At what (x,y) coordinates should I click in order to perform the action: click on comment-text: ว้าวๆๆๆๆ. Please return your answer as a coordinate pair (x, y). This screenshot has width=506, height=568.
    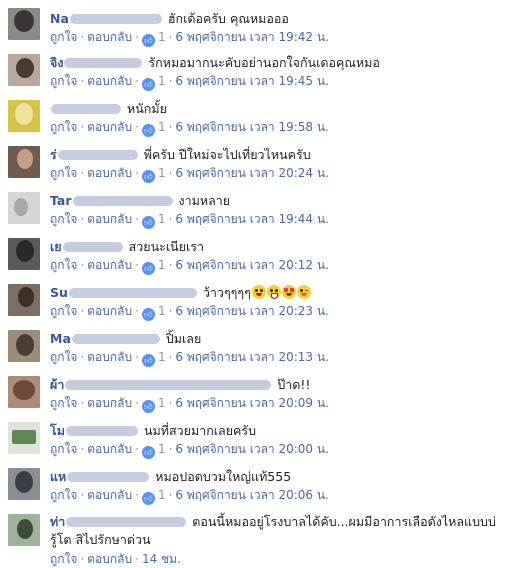
    Looking at the image, I should click on (226, 292).